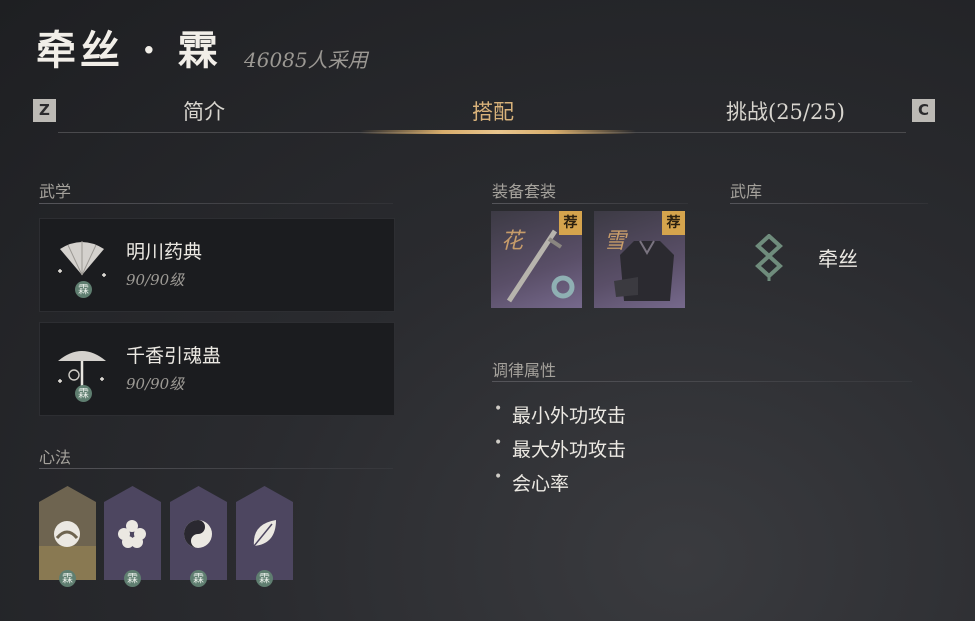  I want to click on equipment-set-card: 花 荐, so click(536, 259).